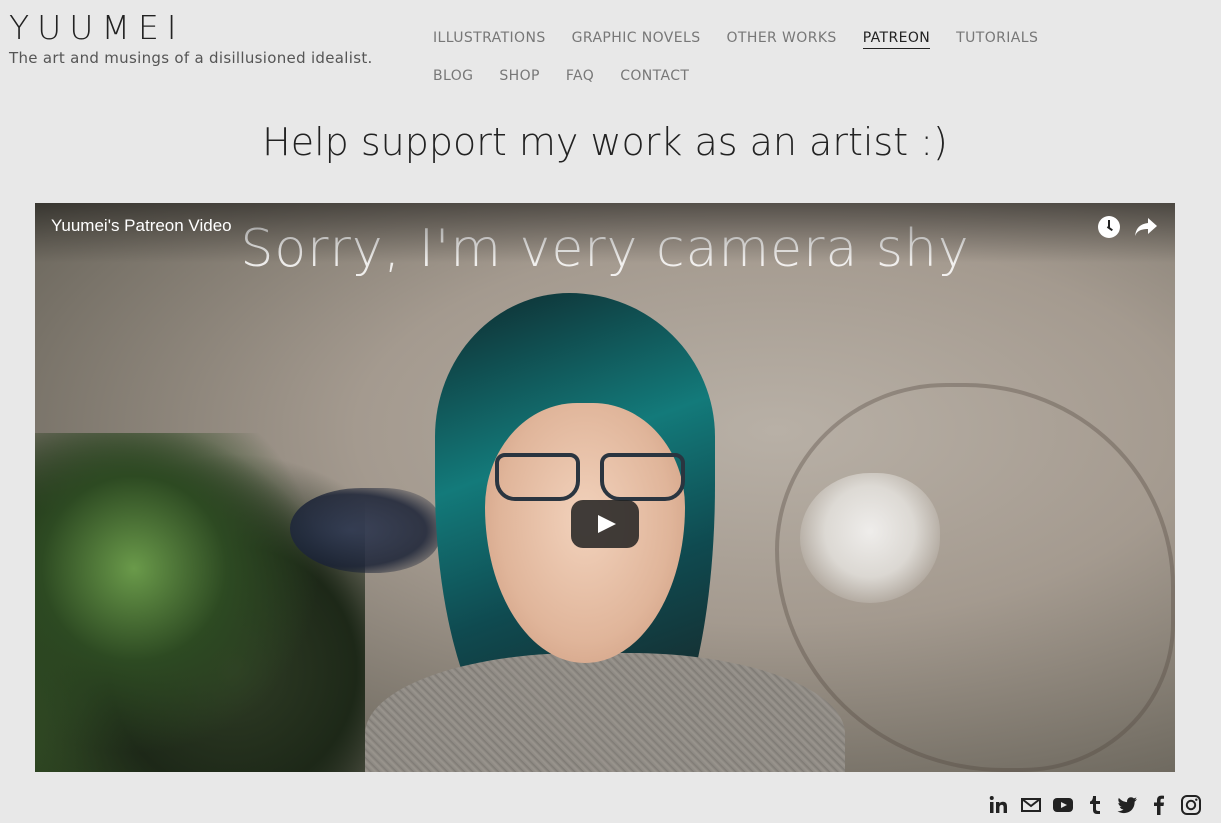 The height and width of the screenshot is (823, 1221). What do you see at coordinates (1191, 805) in the screenshot?
I see `instagram-icon` at bounding box center [1191, 805].